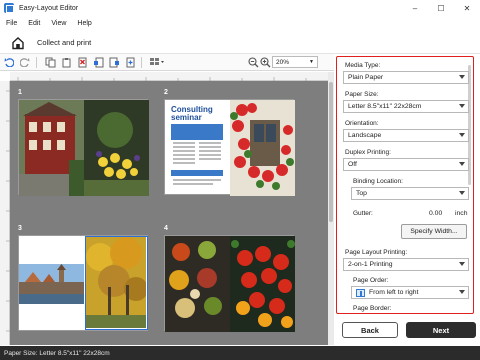  Describe the element at coordinates (461, 213) in the screenshot. I see `gutter-unit: inch` at that location.